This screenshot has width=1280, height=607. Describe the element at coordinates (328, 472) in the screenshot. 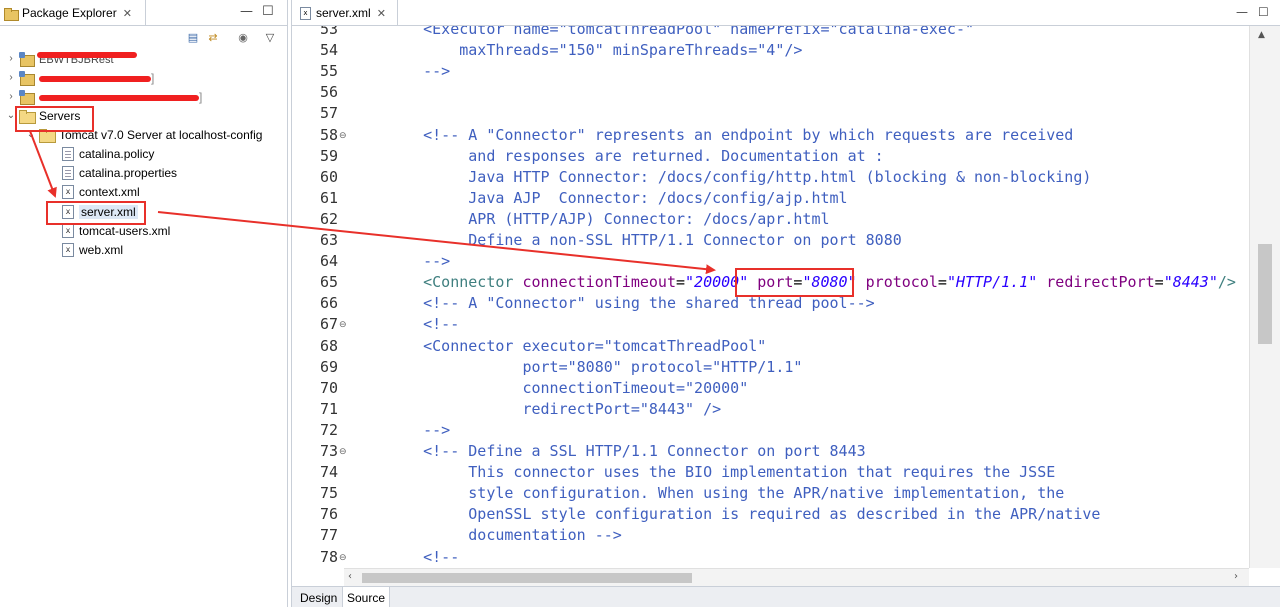

I see `line-number: 74` at that location.